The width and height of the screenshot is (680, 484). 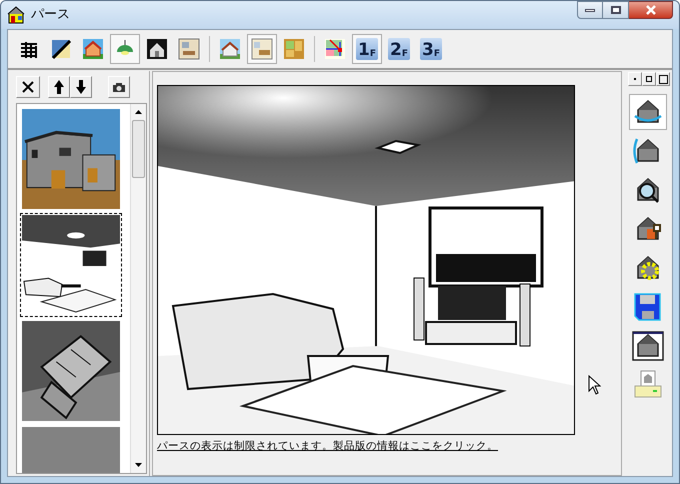 I want to click on camera-icon, so click(x=119, y=87).